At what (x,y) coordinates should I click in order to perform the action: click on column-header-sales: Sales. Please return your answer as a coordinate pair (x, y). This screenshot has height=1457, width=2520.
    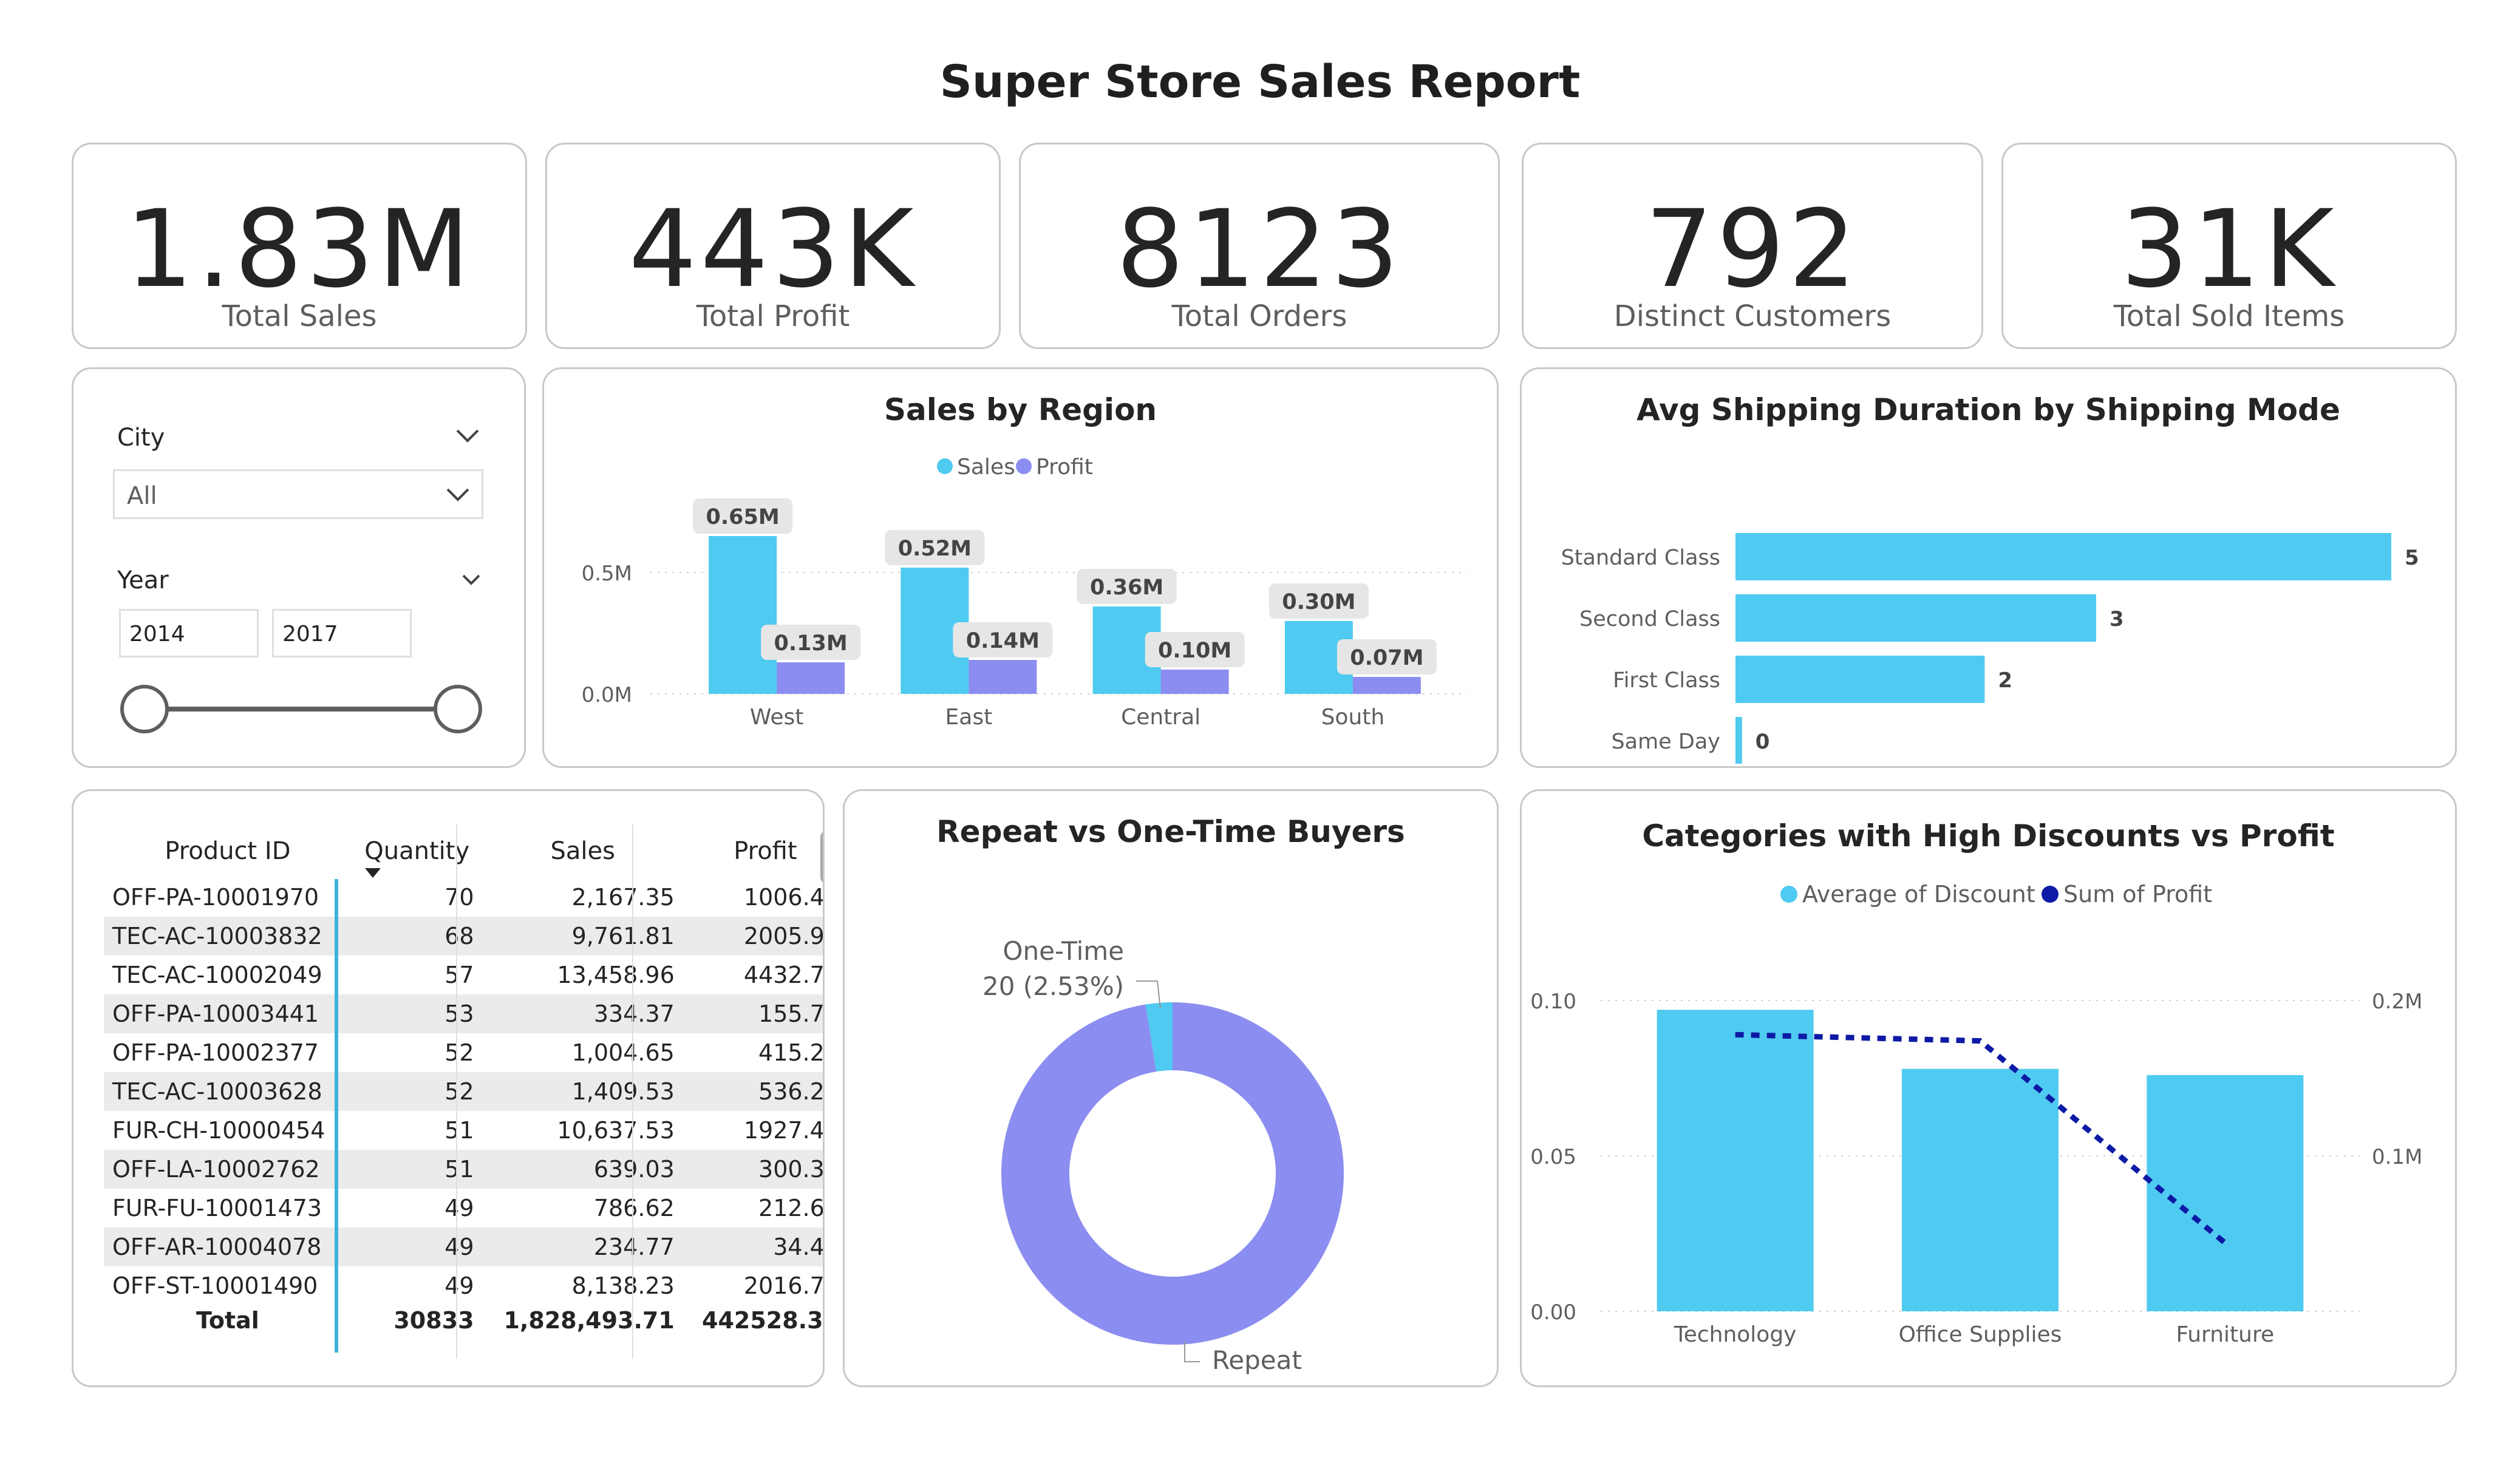
    Looking at the image, I should click on (583, 851).